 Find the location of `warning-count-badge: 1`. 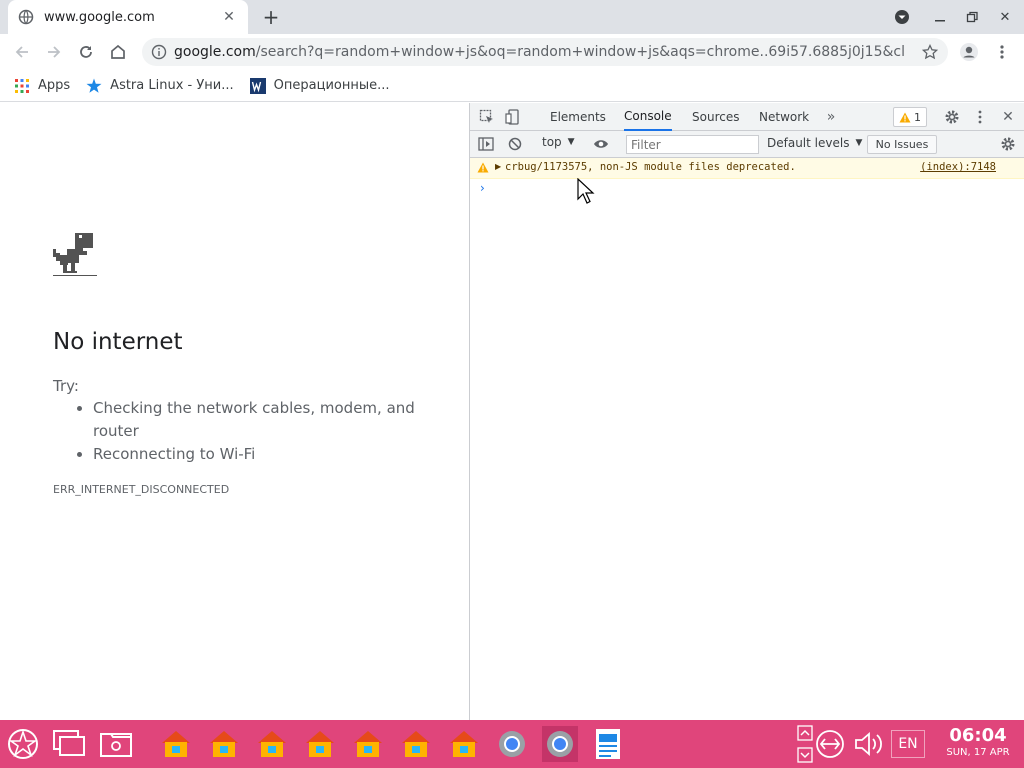

warning-count-badge: 1 is located at coordinates (910, 117).